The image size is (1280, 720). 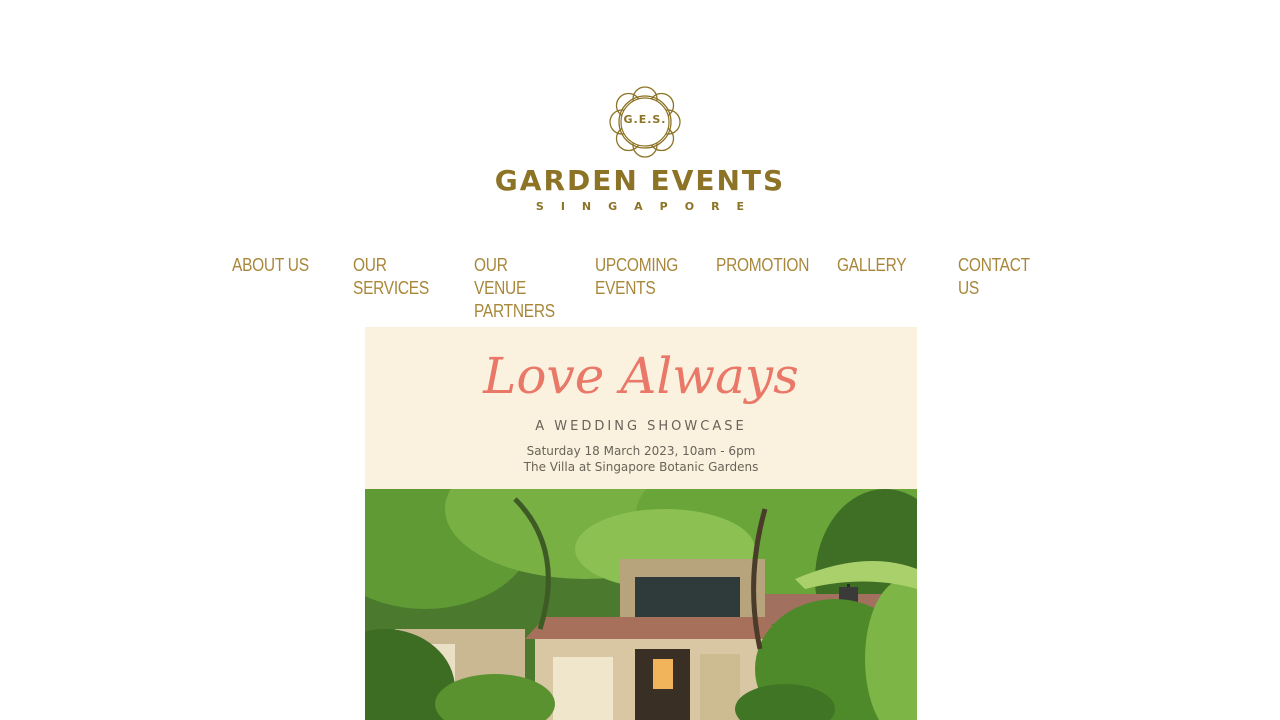 What do you see at coordinates (884, 265) in the screenshot?
I see `nav-gallery: GALLERY` at bounding box center [884, 265].